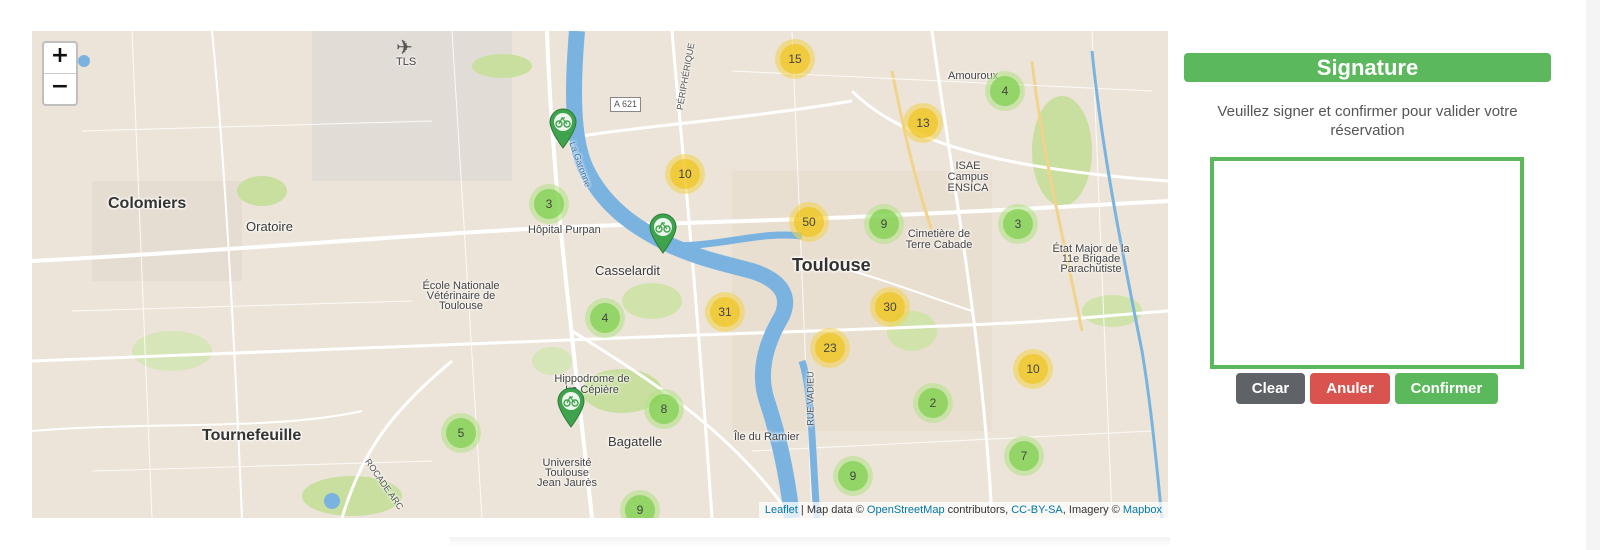 The height and width of the screenshot is (550, 1600). I want to click on leaflet-link: Leaflet, so click(781, 510).